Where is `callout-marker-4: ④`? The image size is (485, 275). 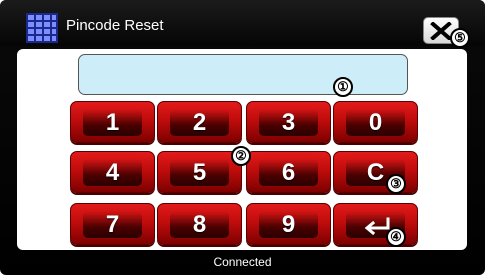
callout-marker-4: ④ is located at coordinates (396, 237).